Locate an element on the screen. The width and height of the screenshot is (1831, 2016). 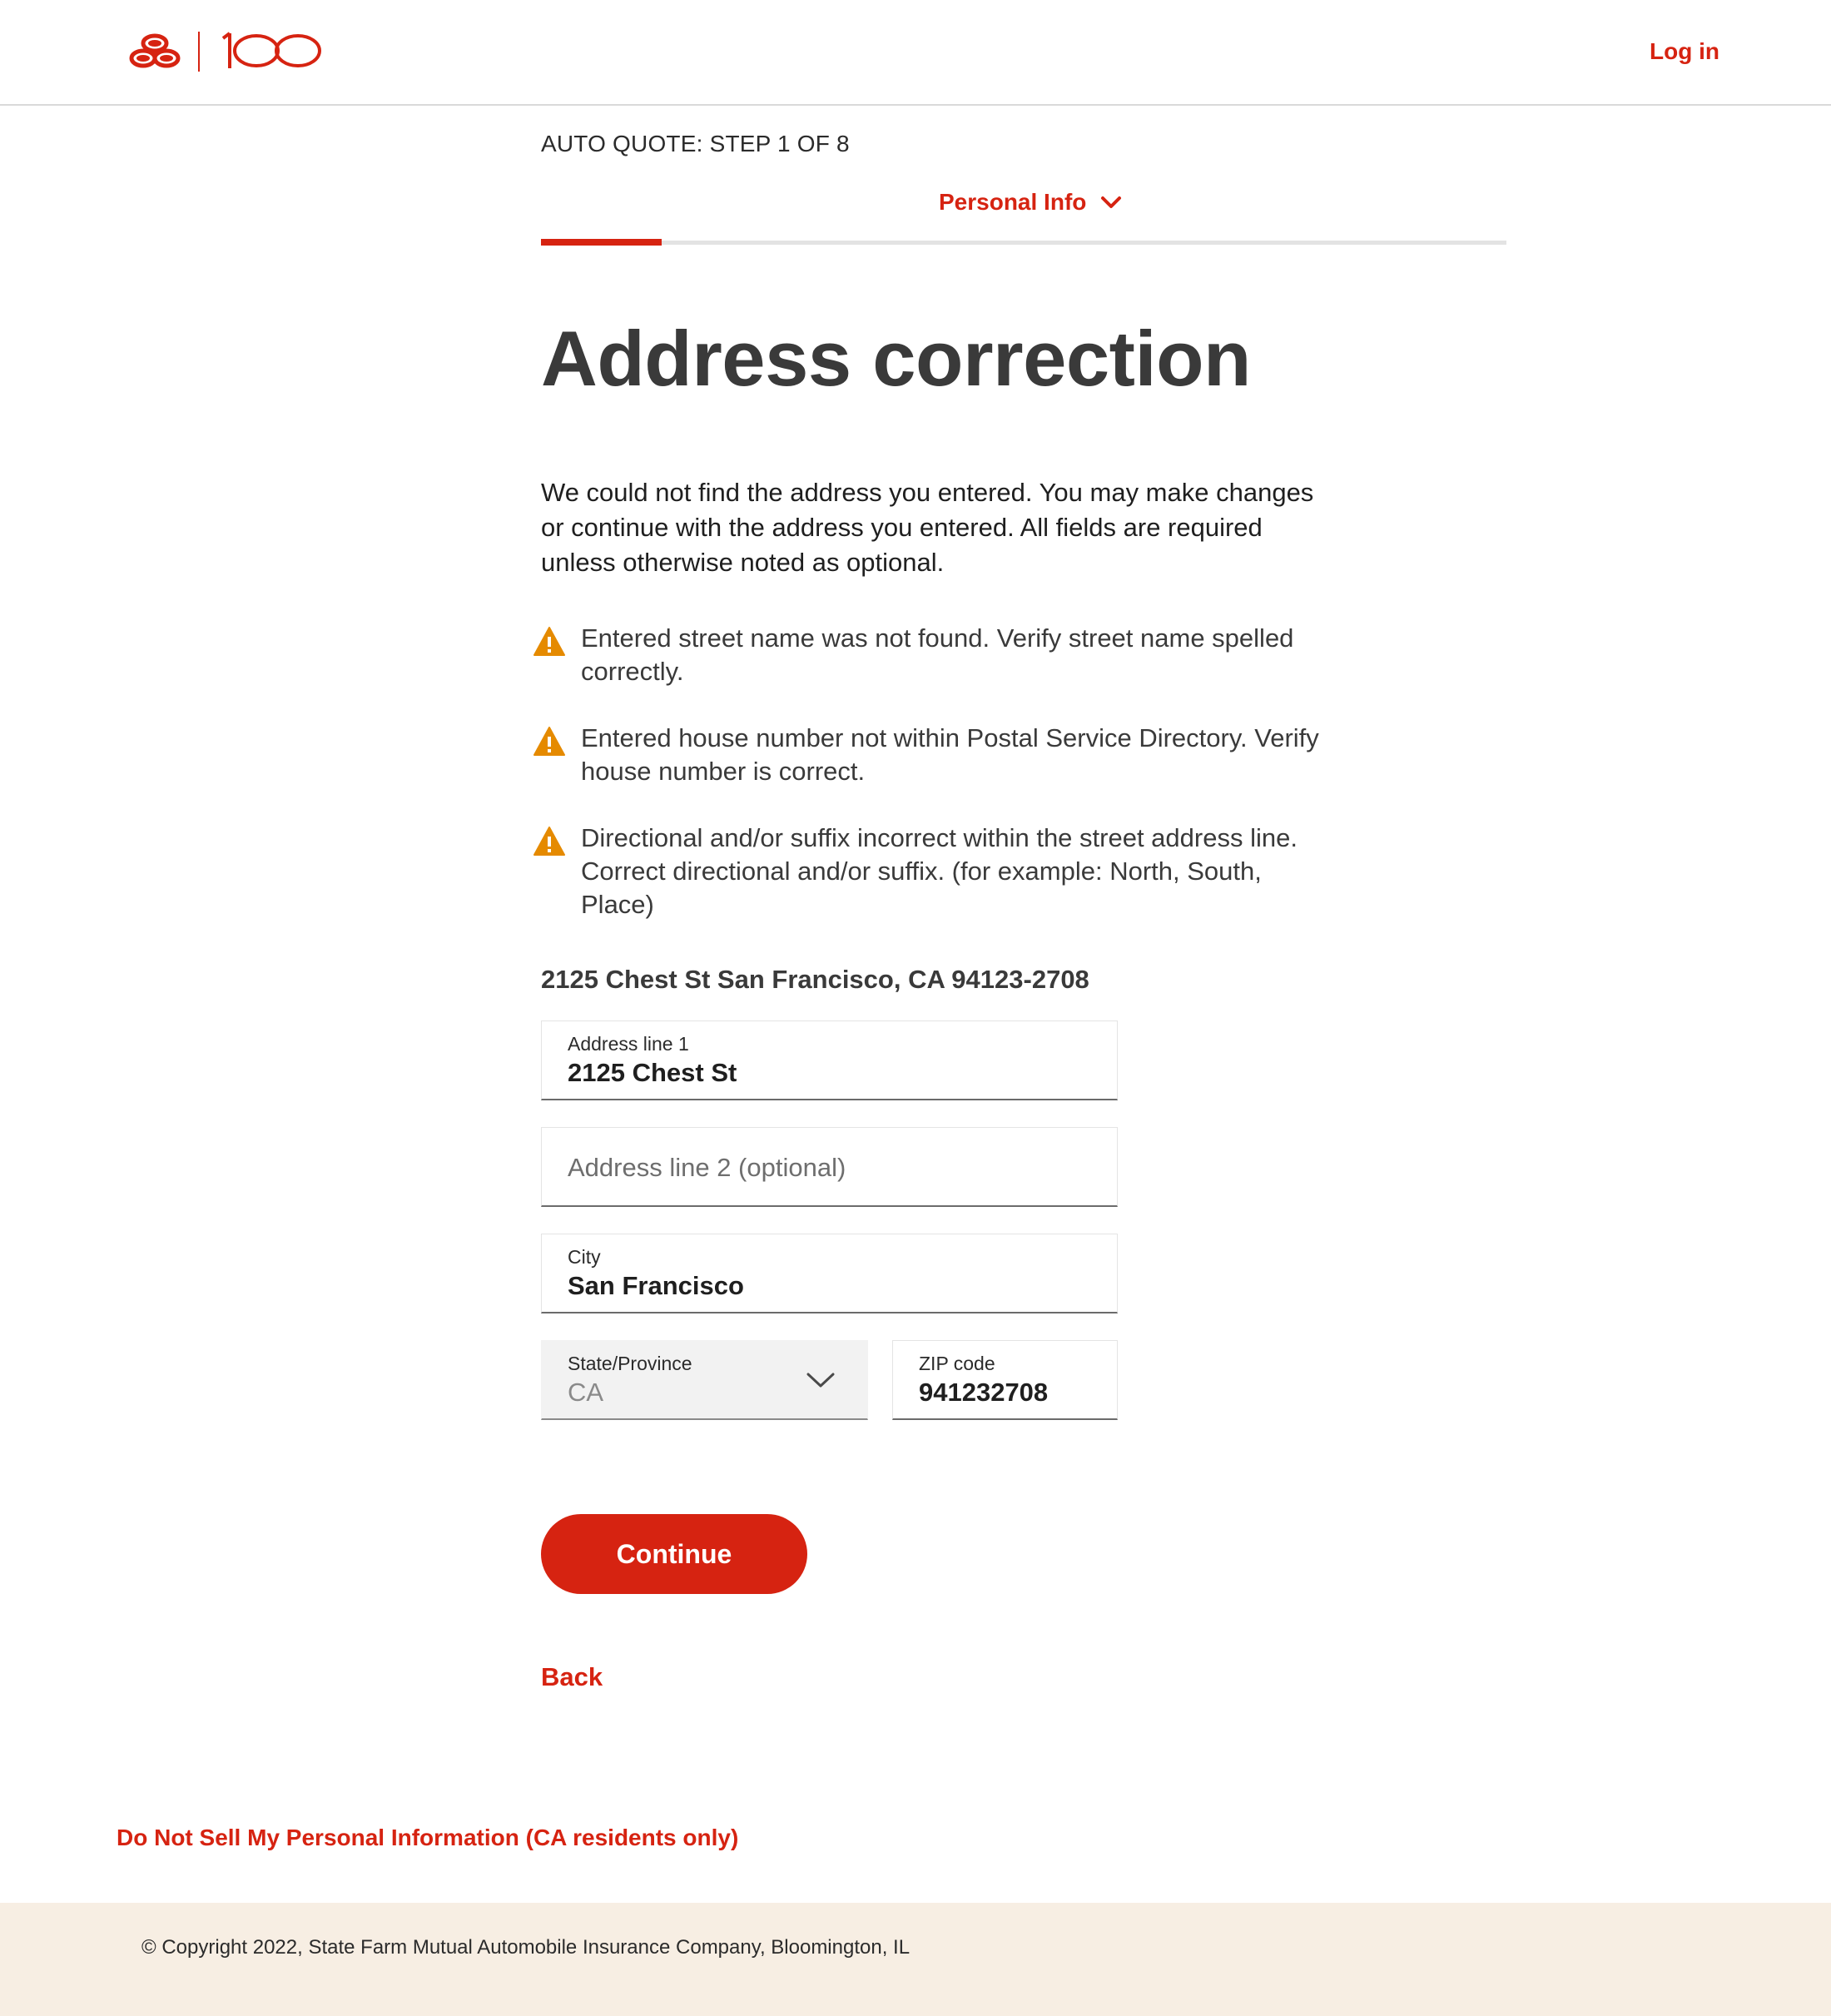
state-label: State/Province is located at coordinates (630, 1363).